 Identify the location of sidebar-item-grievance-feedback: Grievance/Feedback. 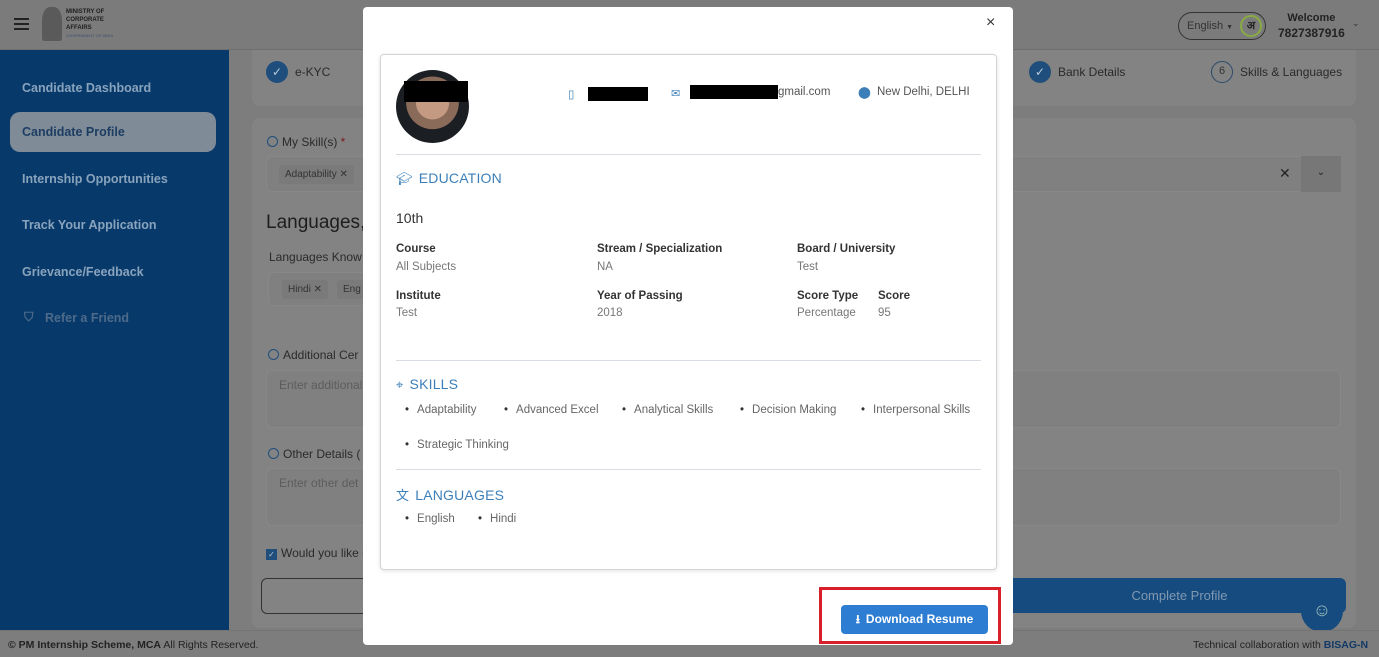
(113, 272).